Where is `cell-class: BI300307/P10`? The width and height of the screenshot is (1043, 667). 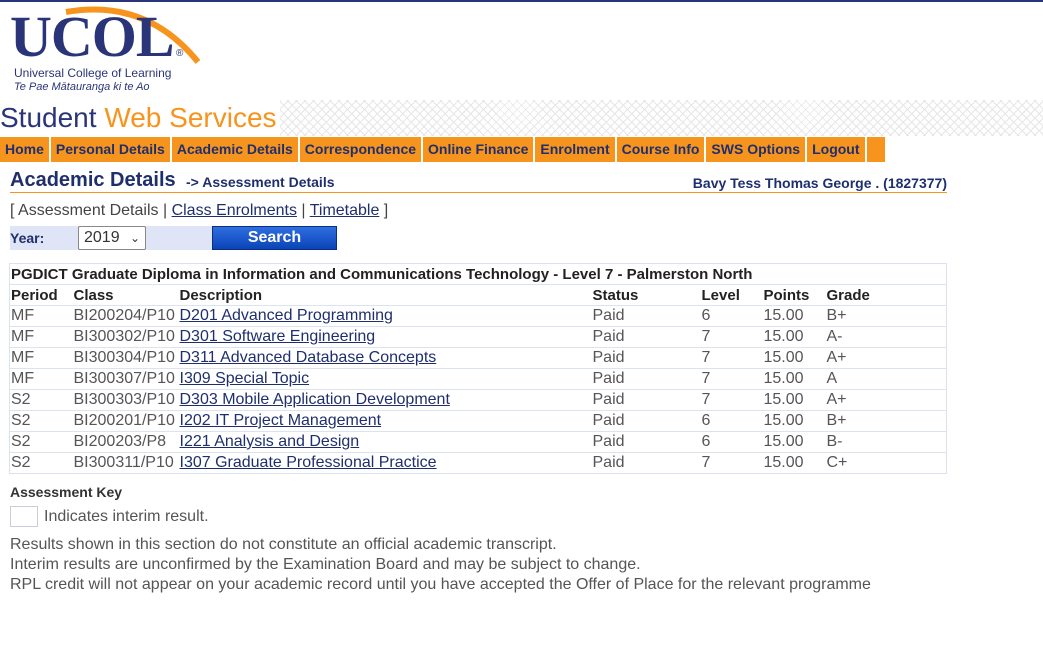 cell-class: BI300307/P10 is located at coordinates (125, 379).